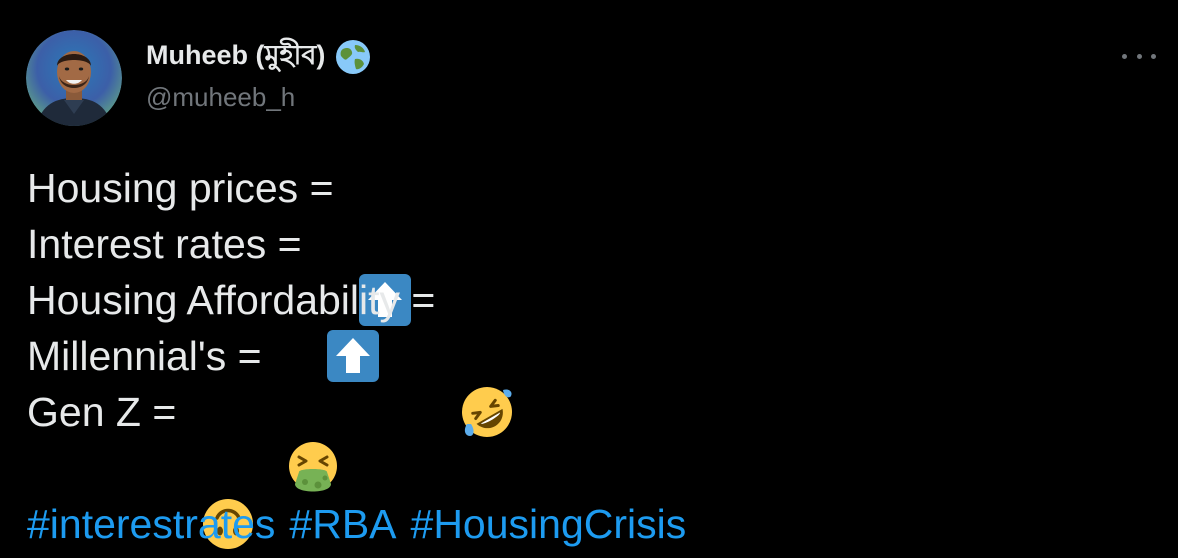 This screenshot has width=1178, height=558. I want to click on hashtag-link: #HousingCrisis, so click(549, 524).